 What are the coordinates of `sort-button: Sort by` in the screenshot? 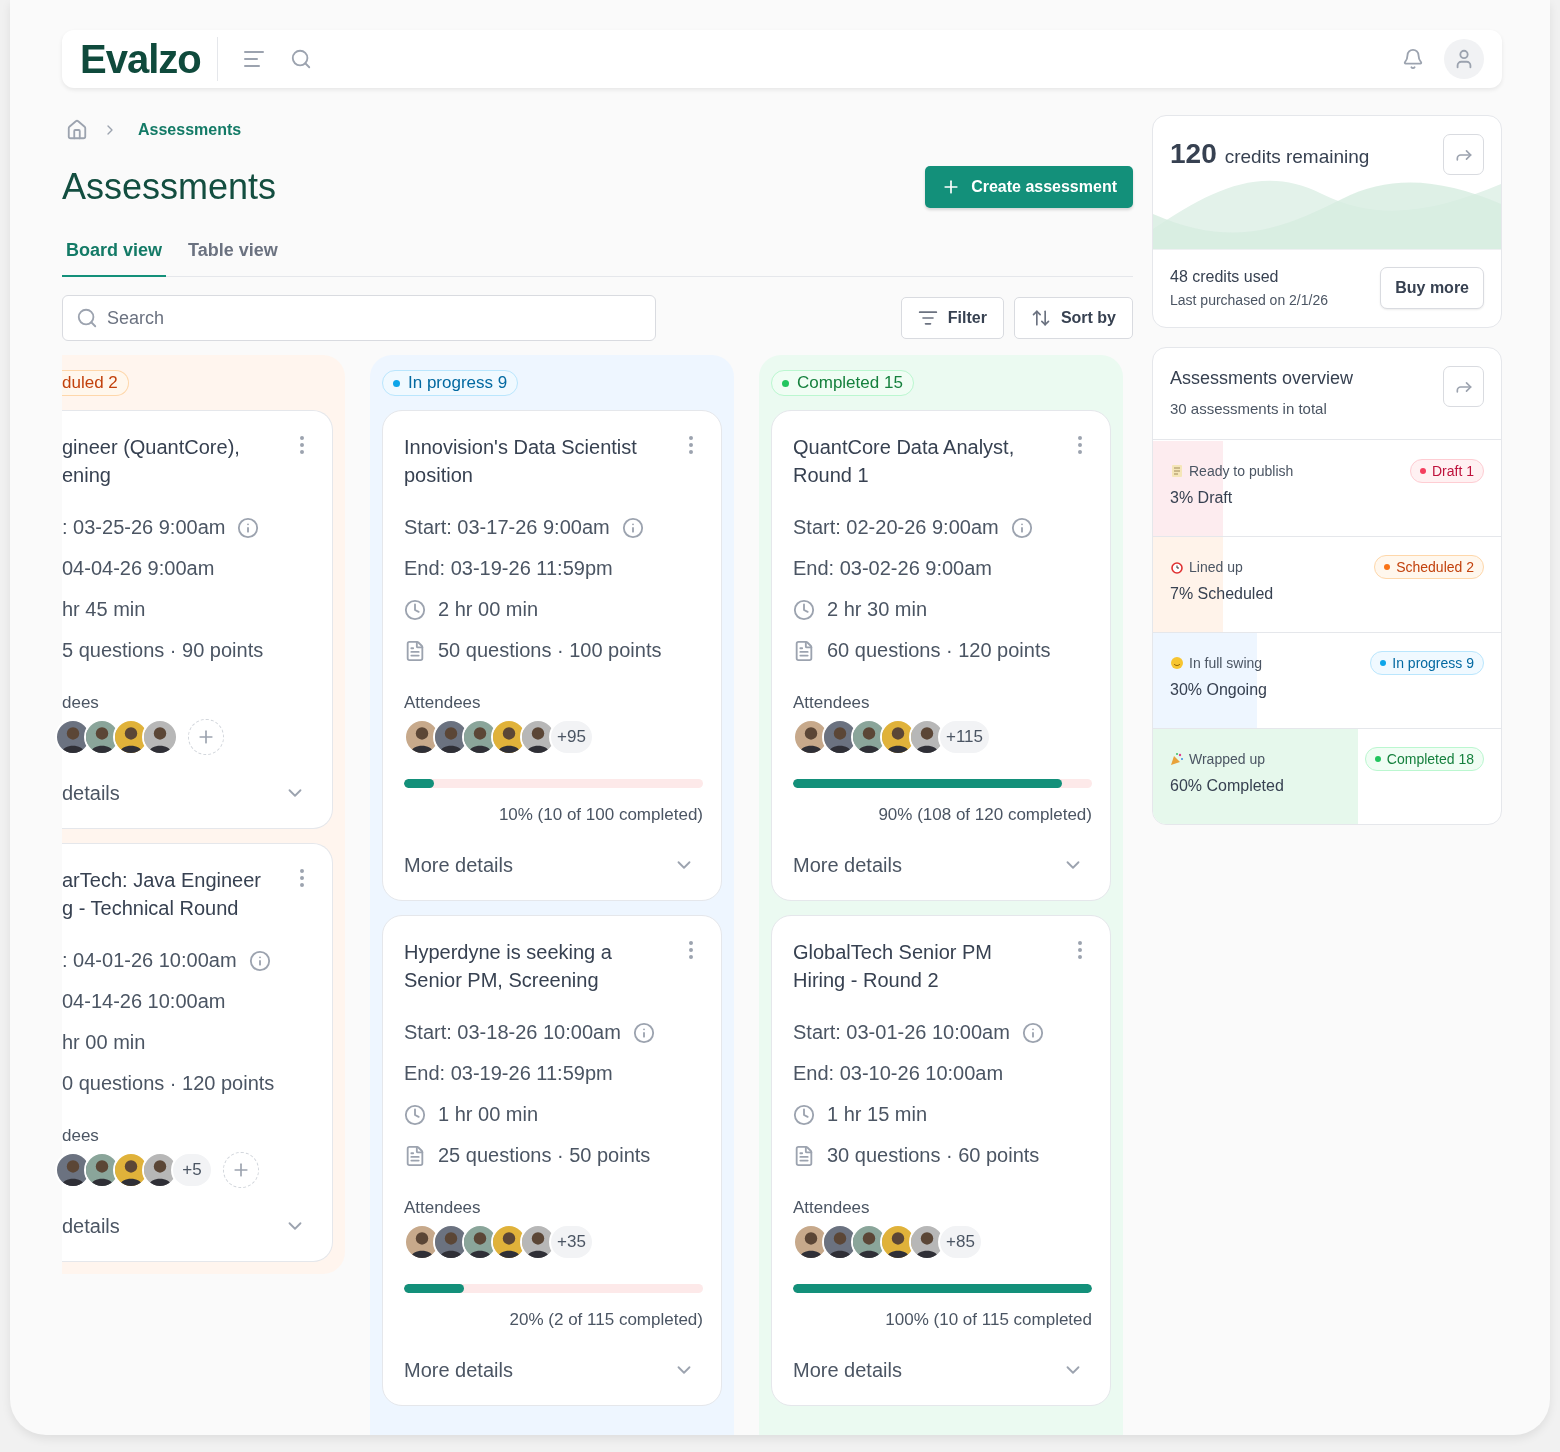 It's located at (1073, 318).